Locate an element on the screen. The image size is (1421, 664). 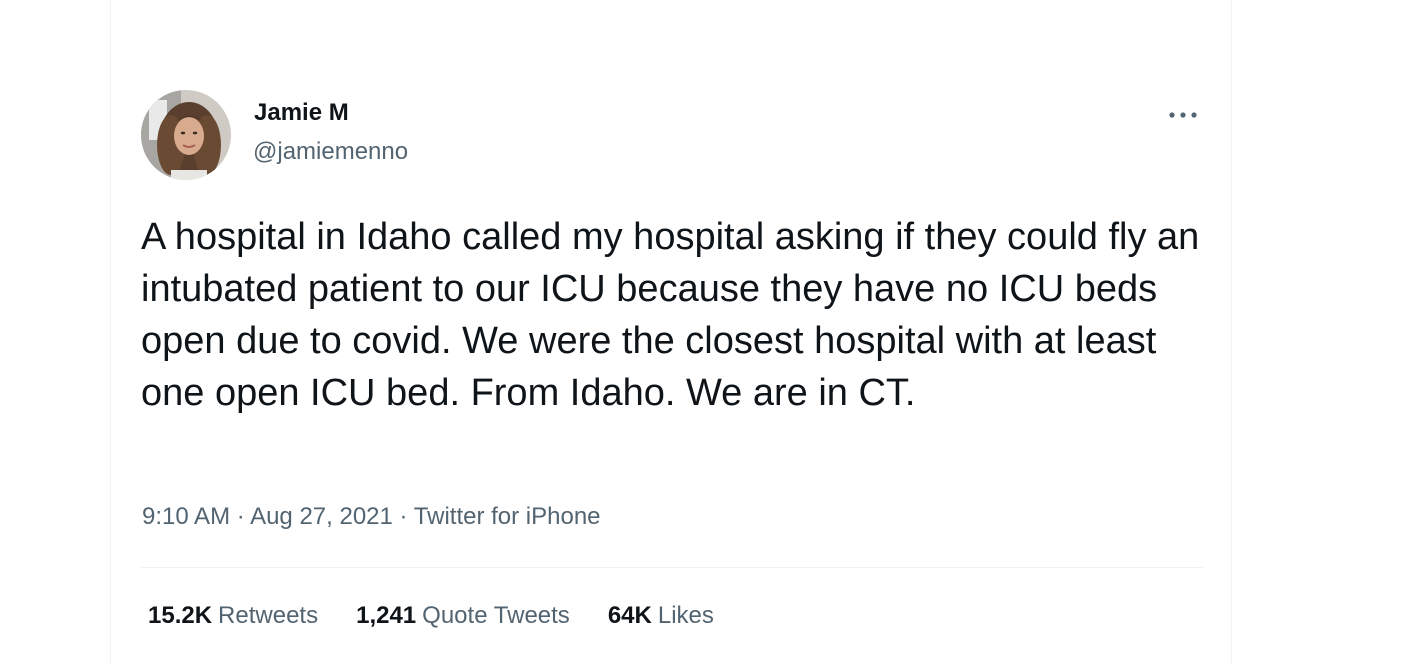
avatar-image is located at coordinates (186, 135).